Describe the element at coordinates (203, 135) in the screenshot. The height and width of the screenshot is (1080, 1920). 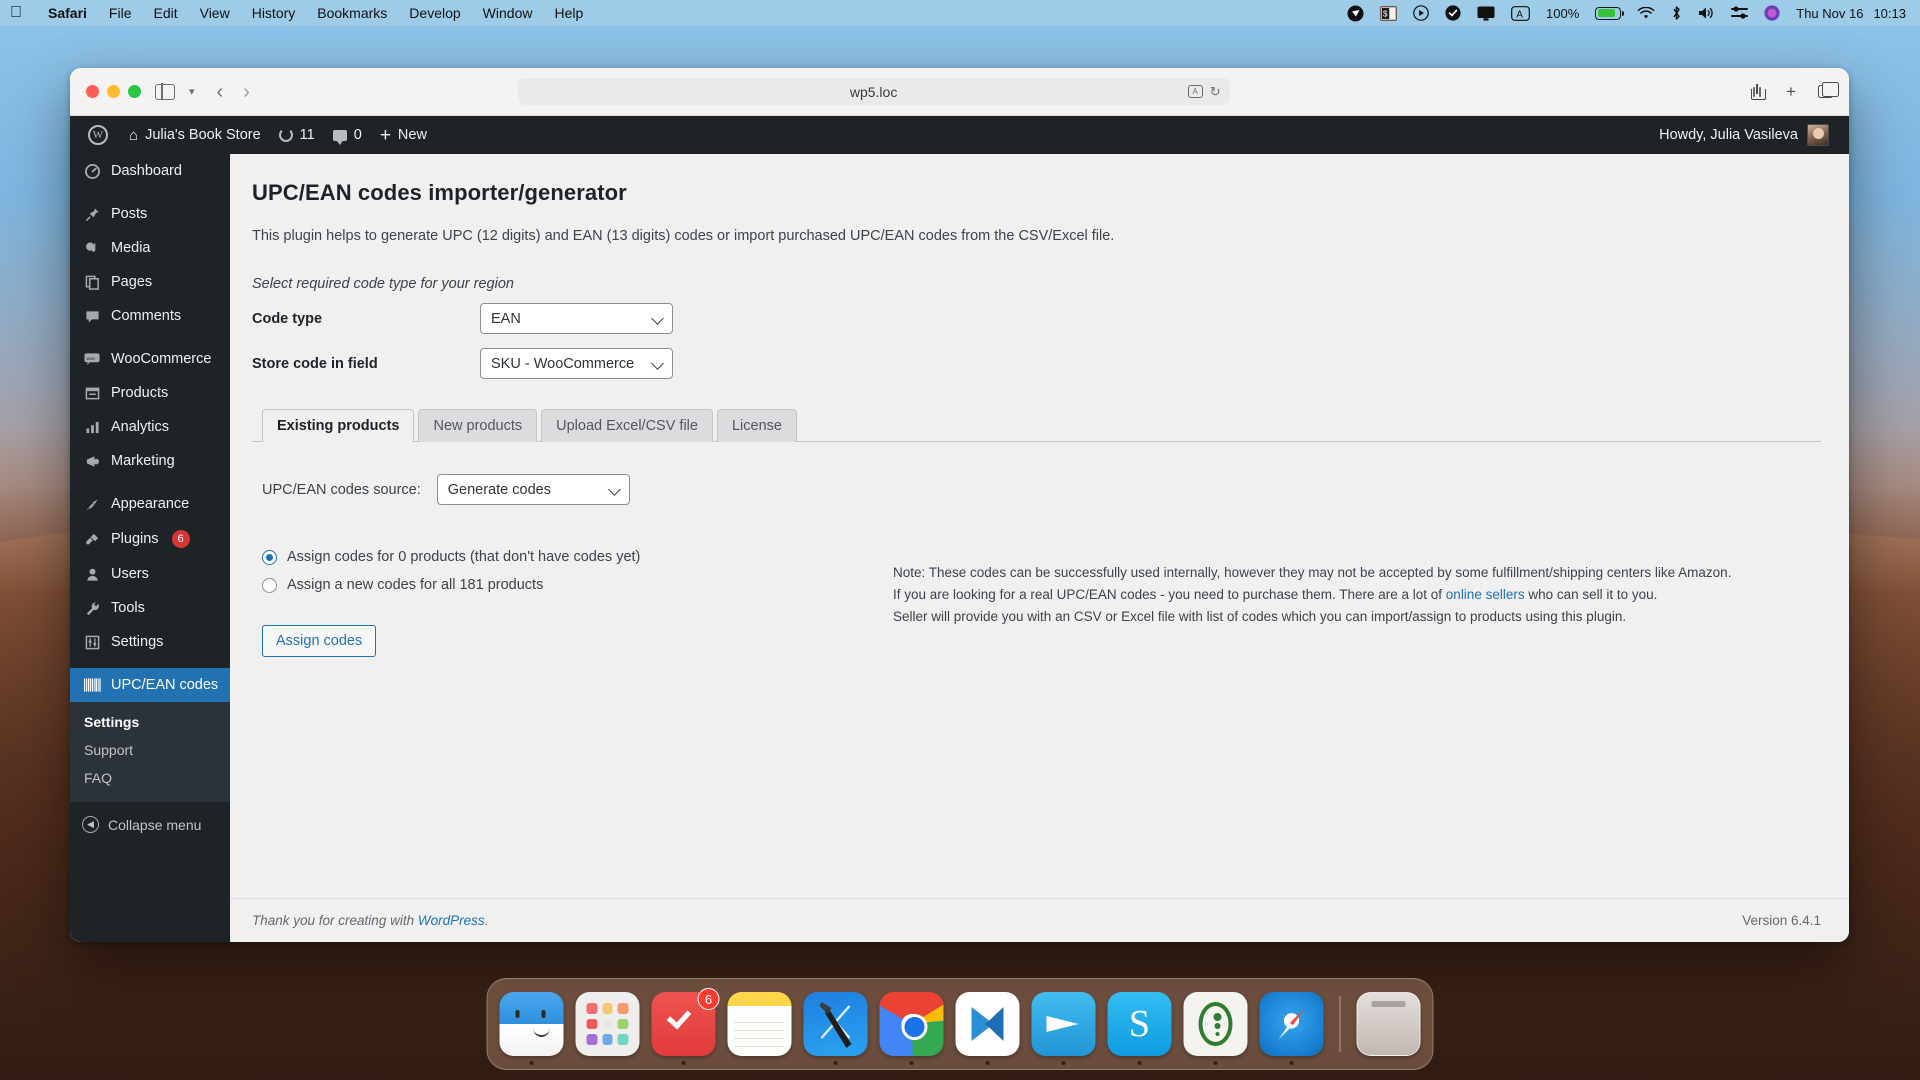
I see `site-name-label: Julia's Book Store` at that location.